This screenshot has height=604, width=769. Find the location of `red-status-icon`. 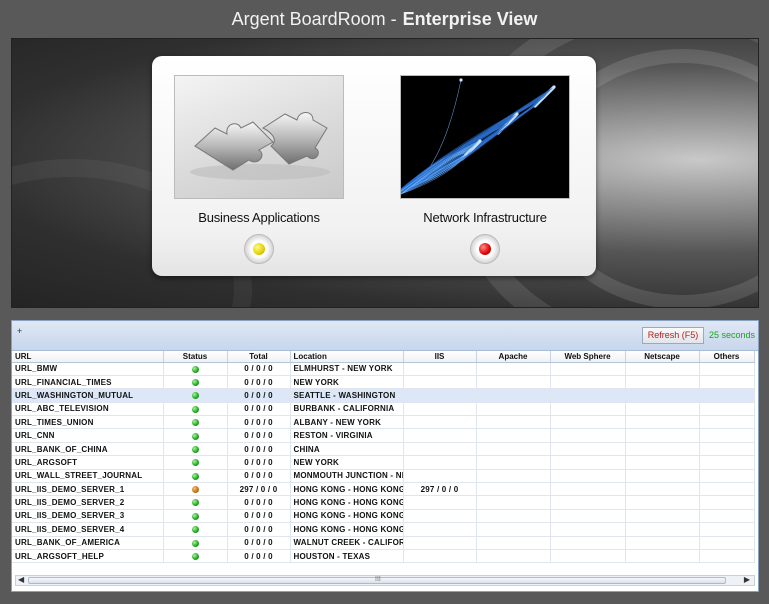

red-status-icon is located at coordinates (485, 249).